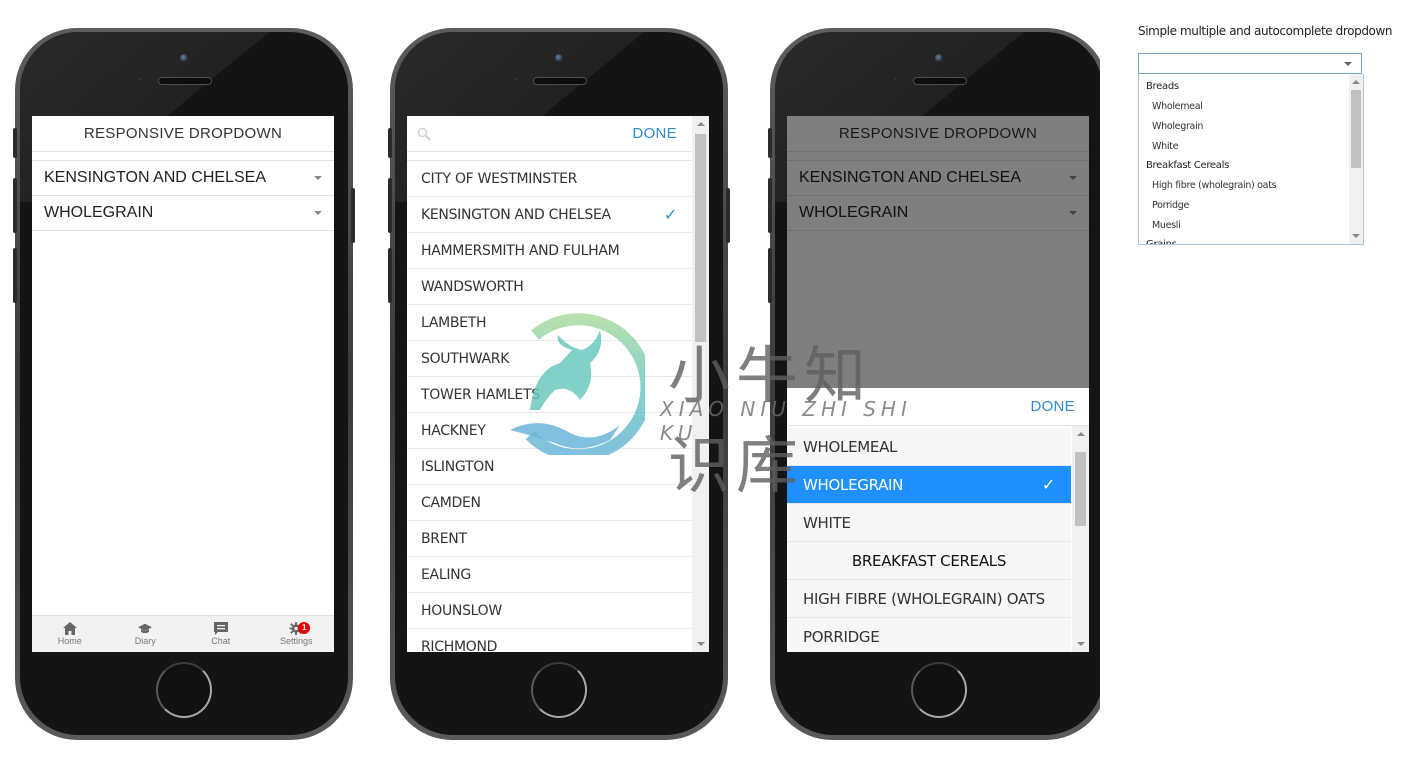 This screenshot has width=1426, height=757. I want to click on borough-select-value: KENSINGTON AND CHELSEA, so click(155, 177).